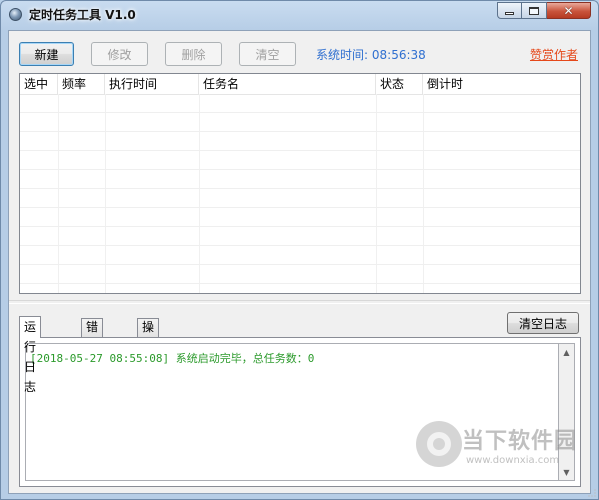  What do you see at coordinates (82, 15) in the screenshot?
I see `window-title: 定时任务工具 V1.0` at bounding box center [82, 15].